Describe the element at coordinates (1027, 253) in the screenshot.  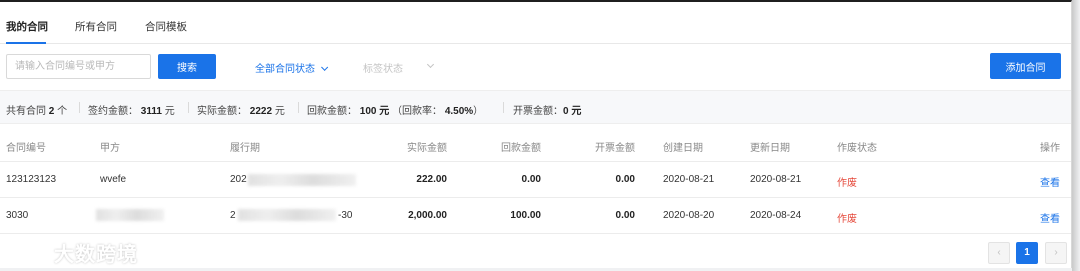
I see `page-1-button: 1` at that location.